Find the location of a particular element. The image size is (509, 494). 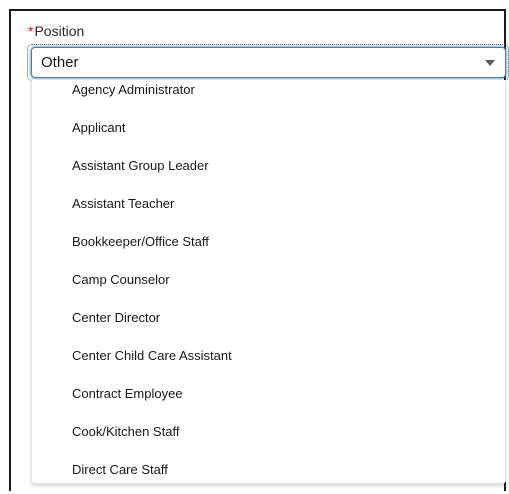

option-contract-employee: Contract Employee is located at coordinates (127, 394).